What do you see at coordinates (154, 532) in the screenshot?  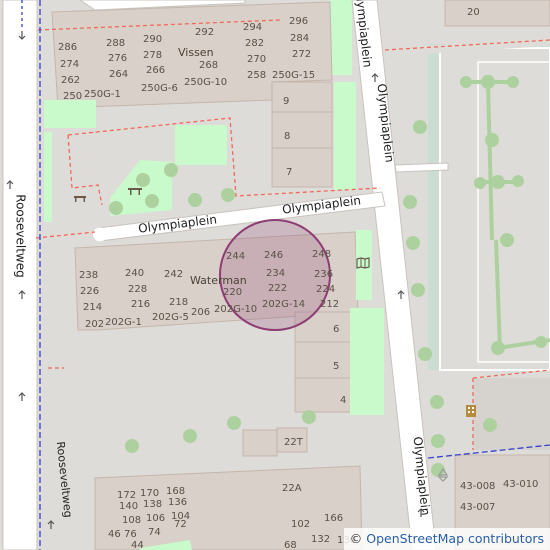 I see `house-number: 74` at bounding box center [154, 532].